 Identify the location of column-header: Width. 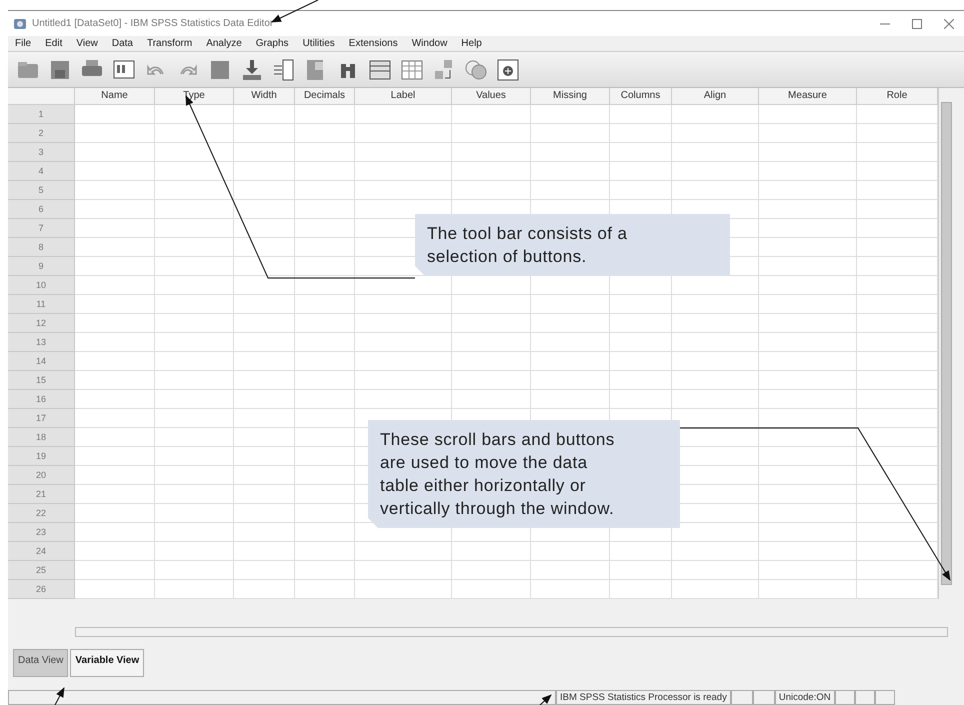
(264, 96).